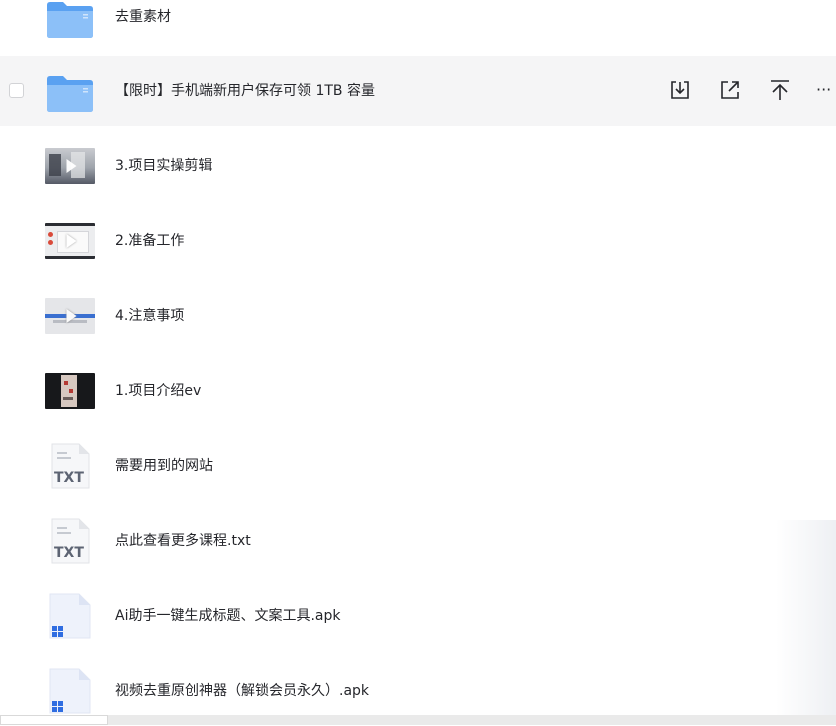 This screenshot has width=836, height=726. I want to click on file-name: 点此查看更多课程.txt, so click(183, 541).